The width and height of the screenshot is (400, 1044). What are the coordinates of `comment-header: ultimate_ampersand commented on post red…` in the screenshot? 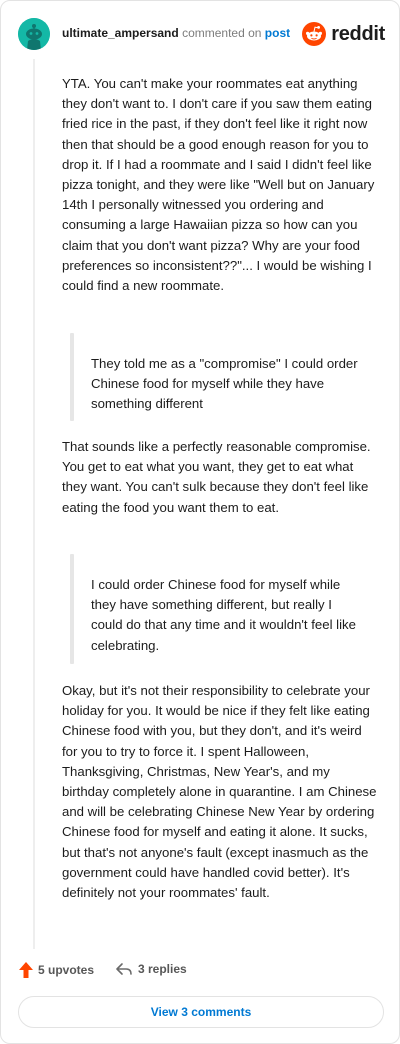 It's located at (201, 34).